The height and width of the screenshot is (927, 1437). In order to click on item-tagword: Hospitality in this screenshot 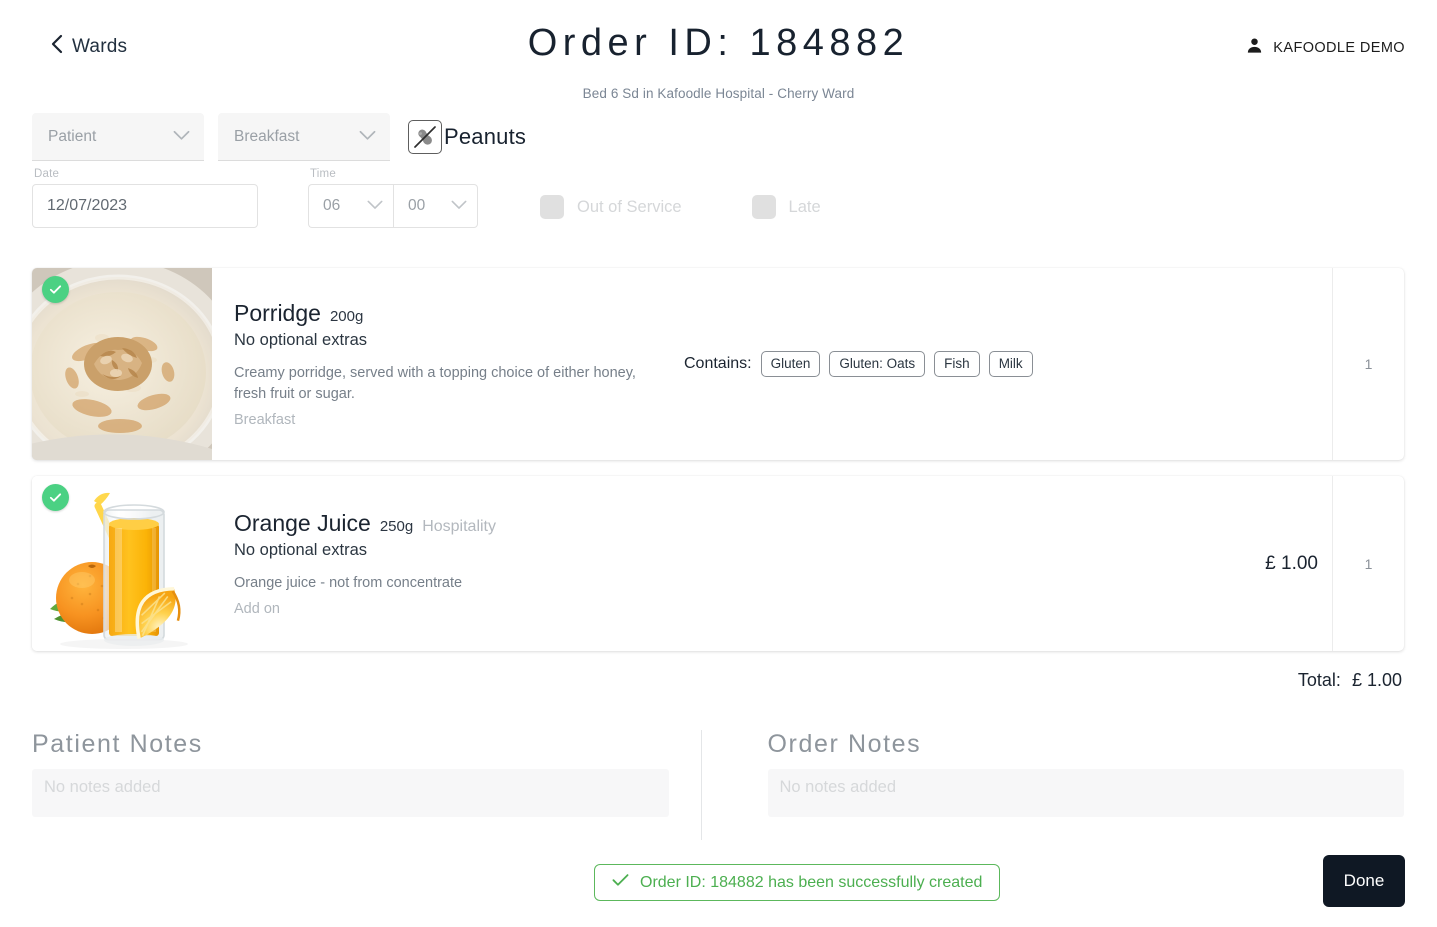, I will do `click(459, 526)`.